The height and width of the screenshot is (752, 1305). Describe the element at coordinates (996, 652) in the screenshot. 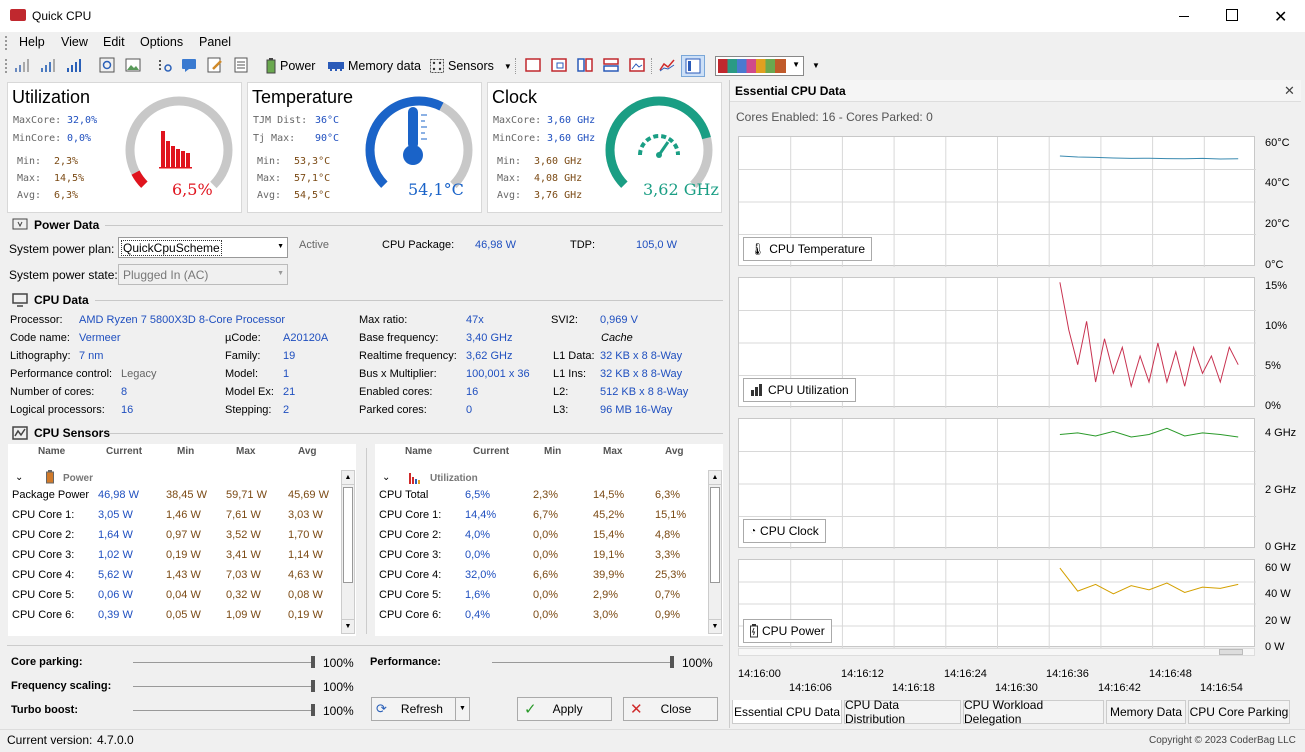

I see `chart-scrollbar` at that location.